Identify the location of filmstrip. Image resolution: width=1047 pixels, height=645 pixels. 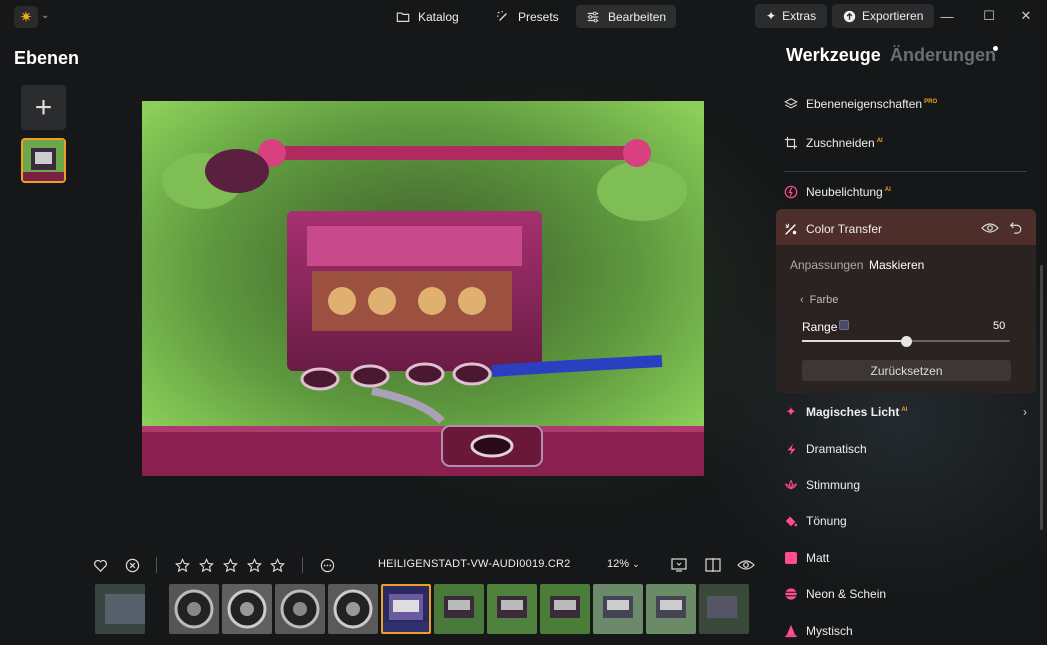
(425, 610).